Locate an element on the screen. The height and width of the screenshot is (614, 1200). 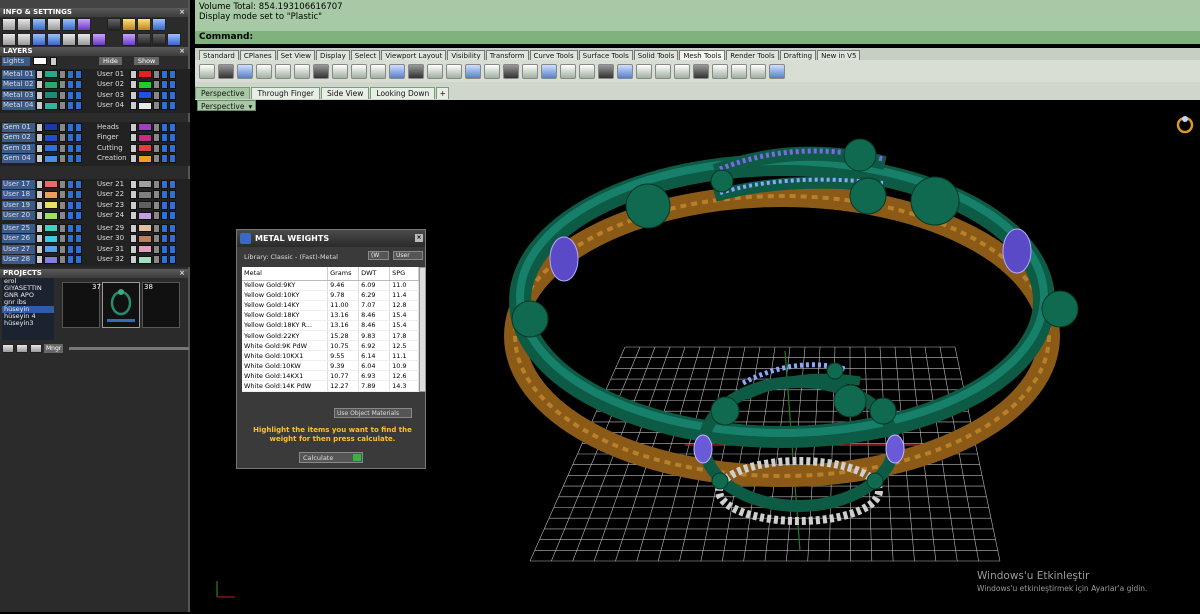
mesh-cylinder-icon is located at coordinates (587, 71).